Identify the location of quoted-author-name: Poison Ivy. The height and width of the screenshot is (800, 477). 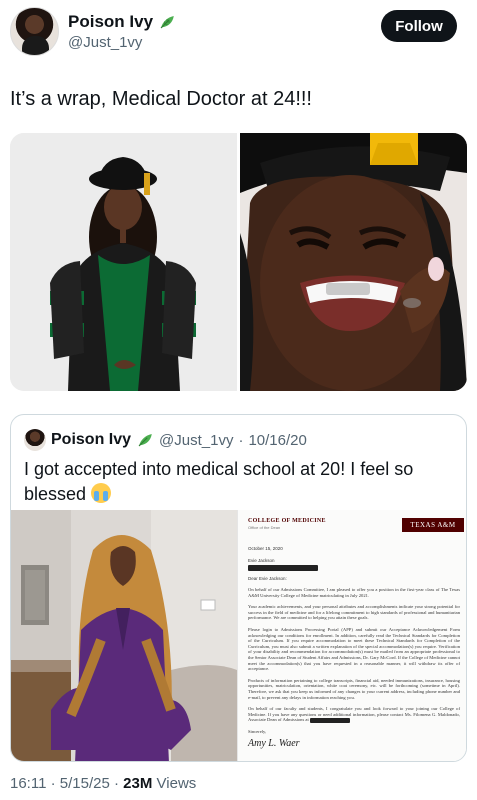
(91, 439).